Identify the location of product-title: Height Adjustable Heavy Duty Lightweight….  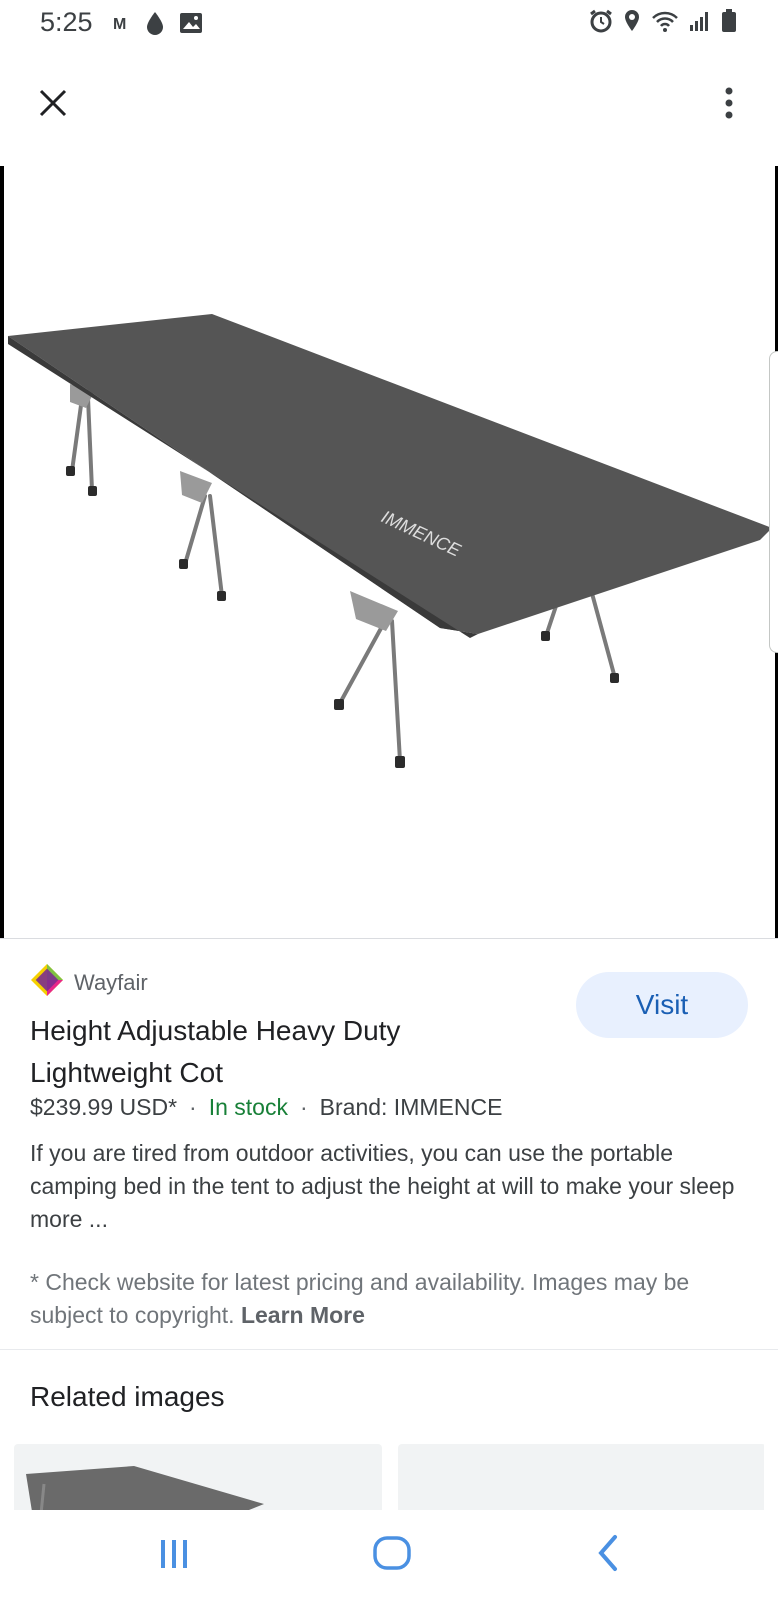
(215, 1051).